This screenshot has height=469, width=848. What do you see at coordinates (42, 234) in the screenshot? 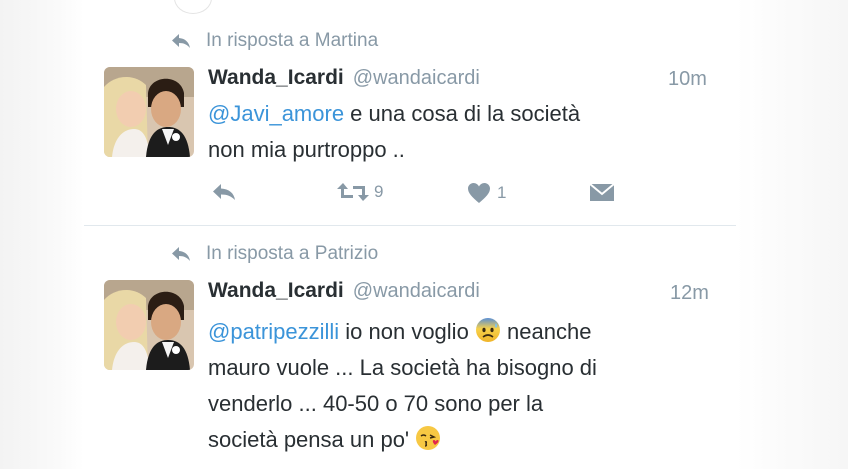
I see `background-left-panel` at bounding box center [42, 234].